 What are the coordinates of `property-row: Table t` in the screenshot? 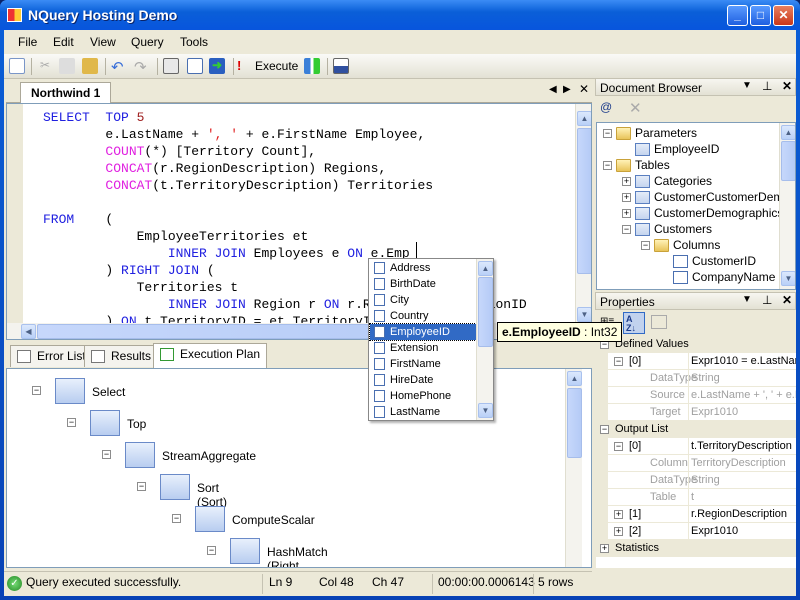 It's located at (696, 497).